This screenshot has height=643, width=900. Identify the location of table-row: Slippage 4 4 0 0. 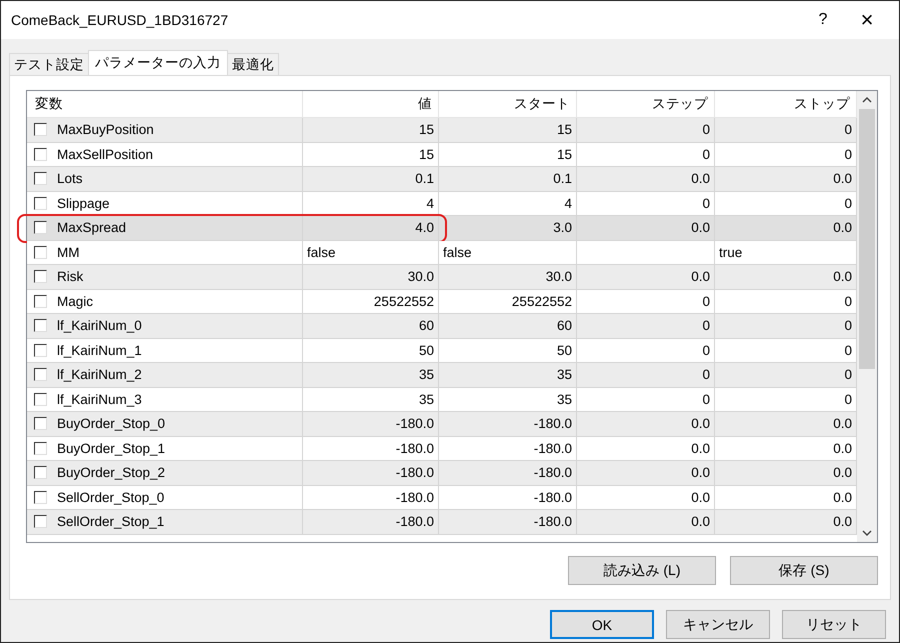
(442, 204).